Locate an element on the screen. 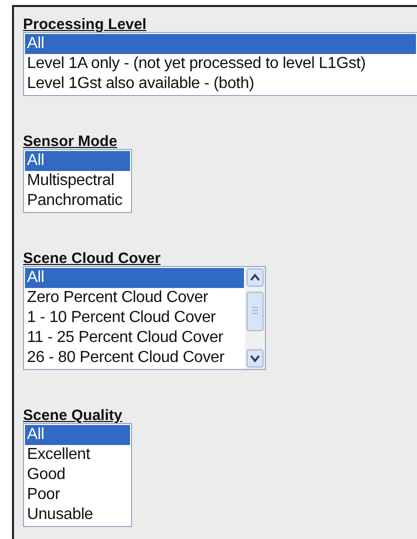 This screenshot has width=417, height=539. list-box: All Zero Percent Cloud Cover 1 - 10 Percent Cloud Cover 11 - 25 Percent Cloud Cover 26 - 80 Percent Cloud Cover is located at coordinates (144, 318).